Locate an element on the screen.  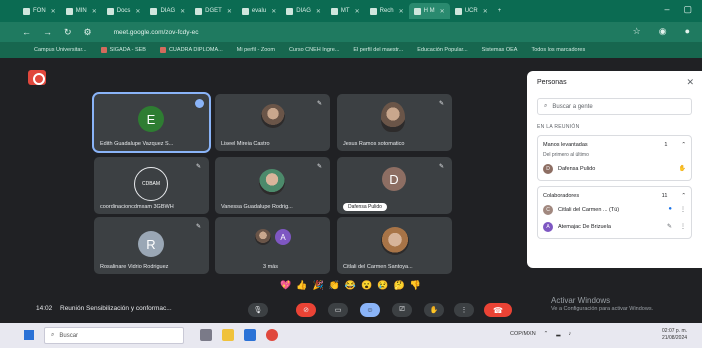
new-tab-button: + is located at coordinates (500, 11).